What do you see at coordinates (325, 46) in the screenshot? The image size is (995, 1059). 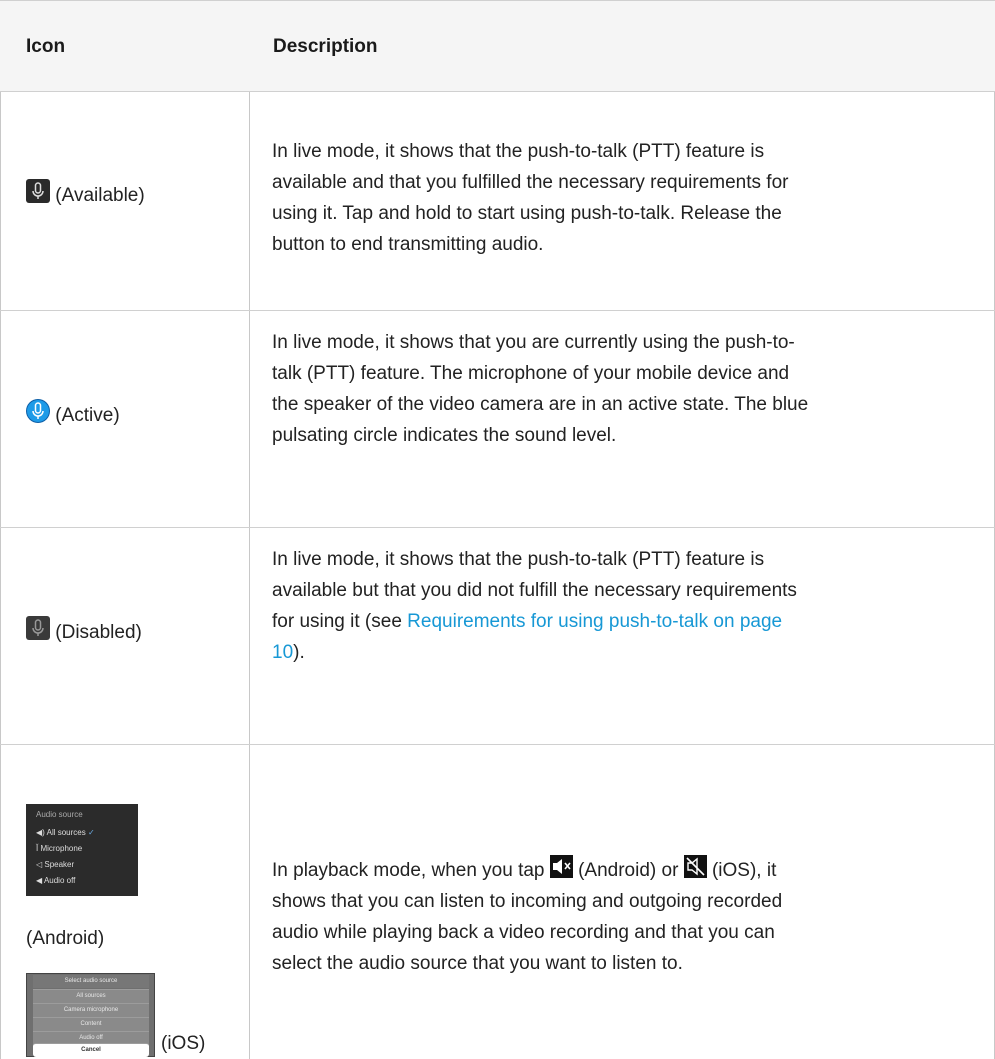 I see `header-description: Description` at bounding box center [325, 46].